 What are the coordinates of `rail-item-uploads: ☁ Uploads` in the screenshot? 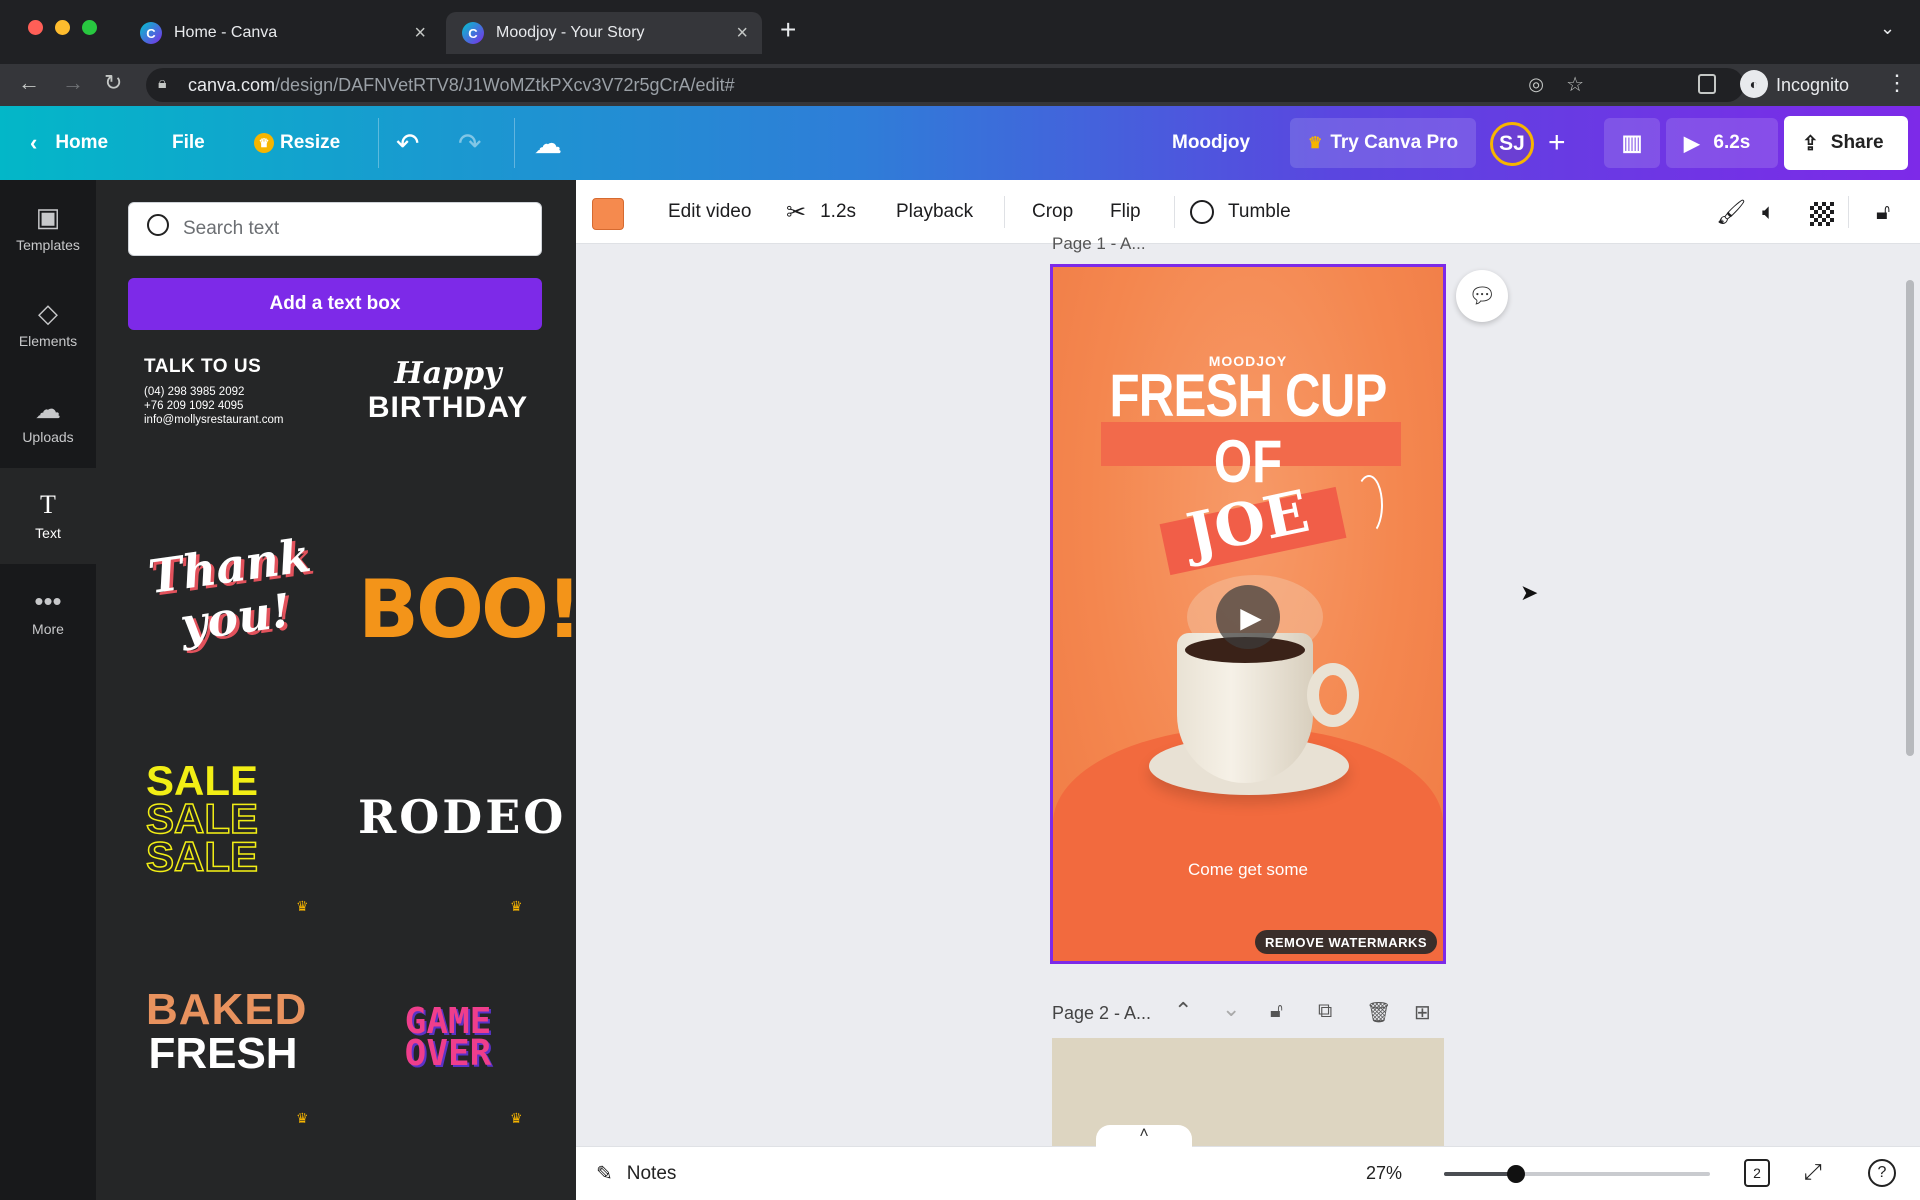 It's located at (48, 420).